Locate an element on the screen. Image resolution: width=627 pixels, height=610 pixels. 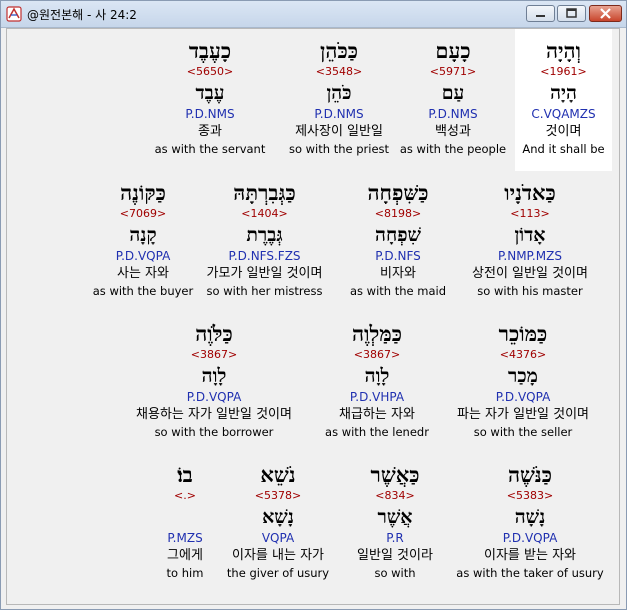
strong-number: <113> is located at coordinates (530, 214).